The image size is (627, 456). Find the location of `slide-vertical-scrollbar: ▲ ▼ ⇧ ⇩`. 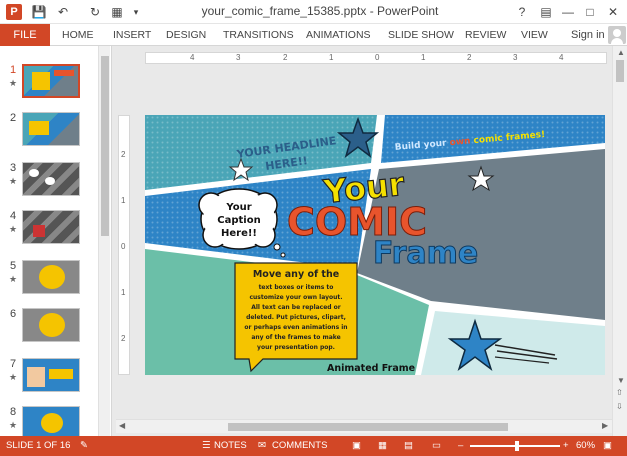

slide-vertical-scrollbar: ▲ ▼ ⇧ ⇩ is located at coordinates (619, 241).